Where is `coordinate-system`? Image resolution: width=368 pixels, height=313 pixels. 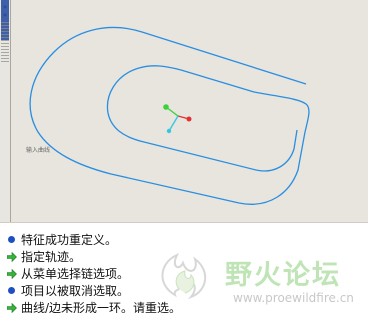 coordinate-system is located at coordinates (177, 119).